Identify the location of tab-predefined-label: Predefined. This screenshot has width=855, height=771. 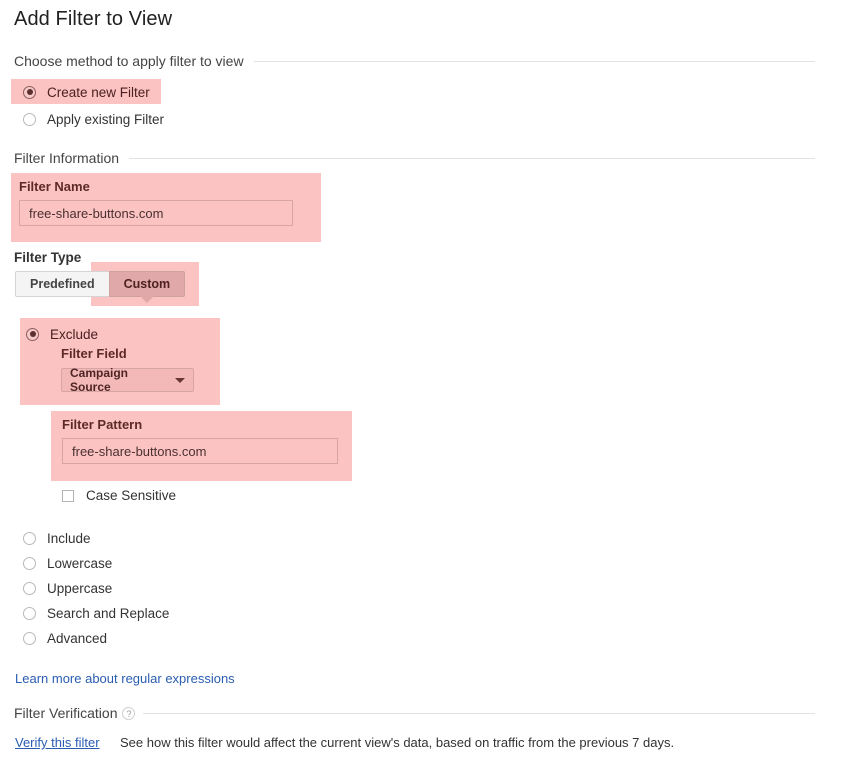
(62, 284).